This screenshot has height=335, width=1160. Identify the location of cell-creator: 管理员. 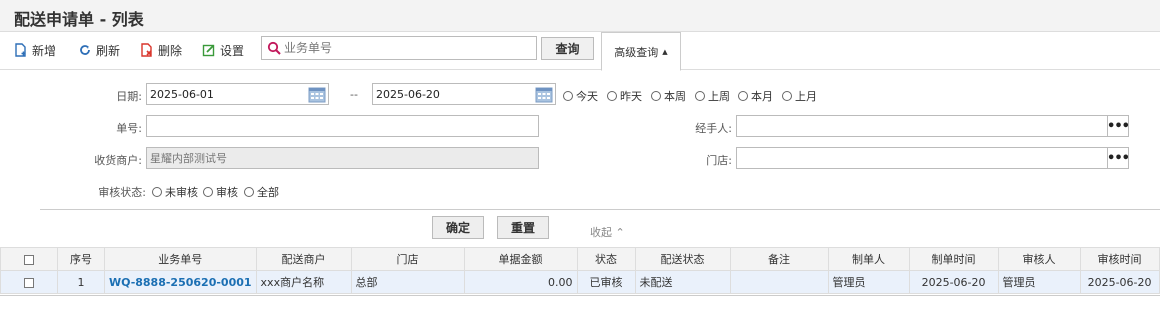
(868, 282).